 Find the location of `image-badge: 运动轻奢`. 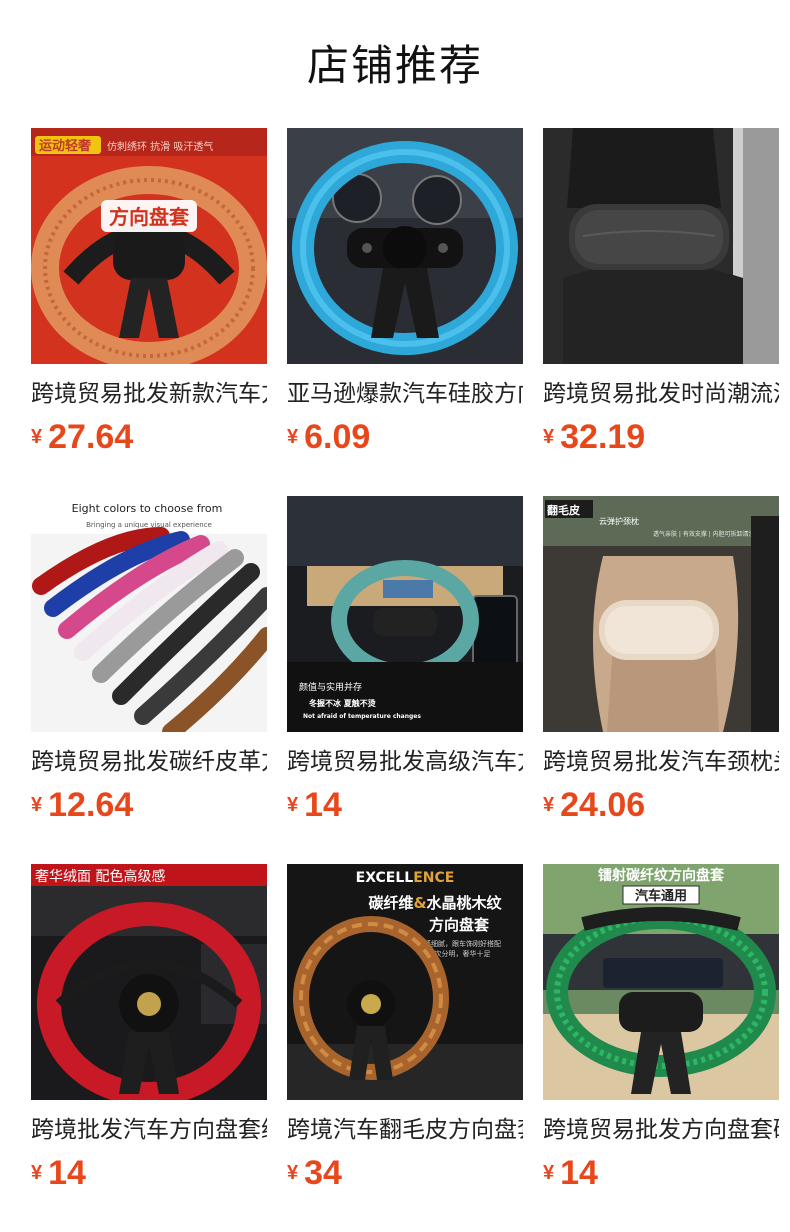

image-badge: 运动轻奢 is located at coordinates (65, 146).